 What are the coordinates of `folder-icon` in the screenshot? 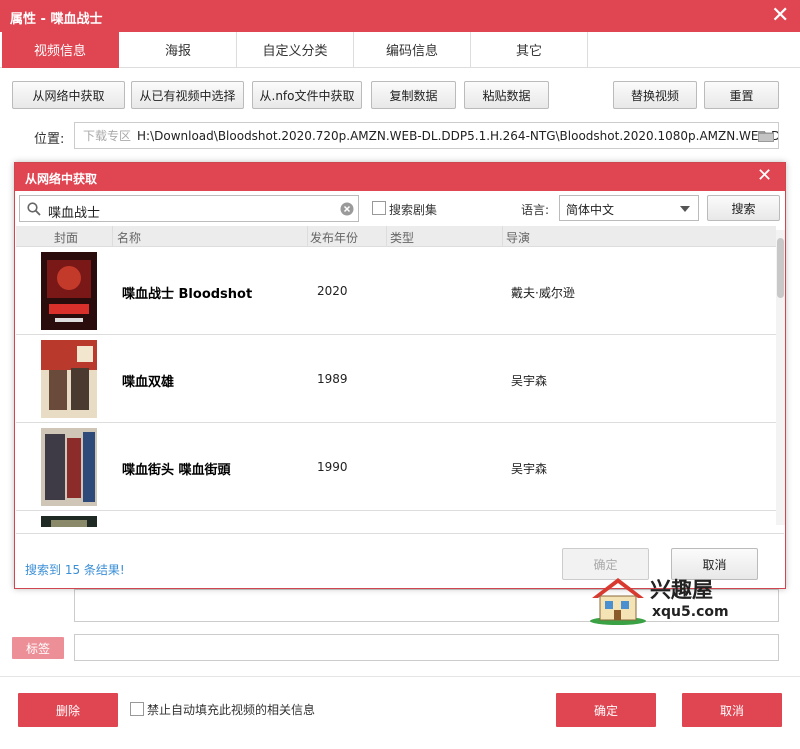 It's located at (766, 135).